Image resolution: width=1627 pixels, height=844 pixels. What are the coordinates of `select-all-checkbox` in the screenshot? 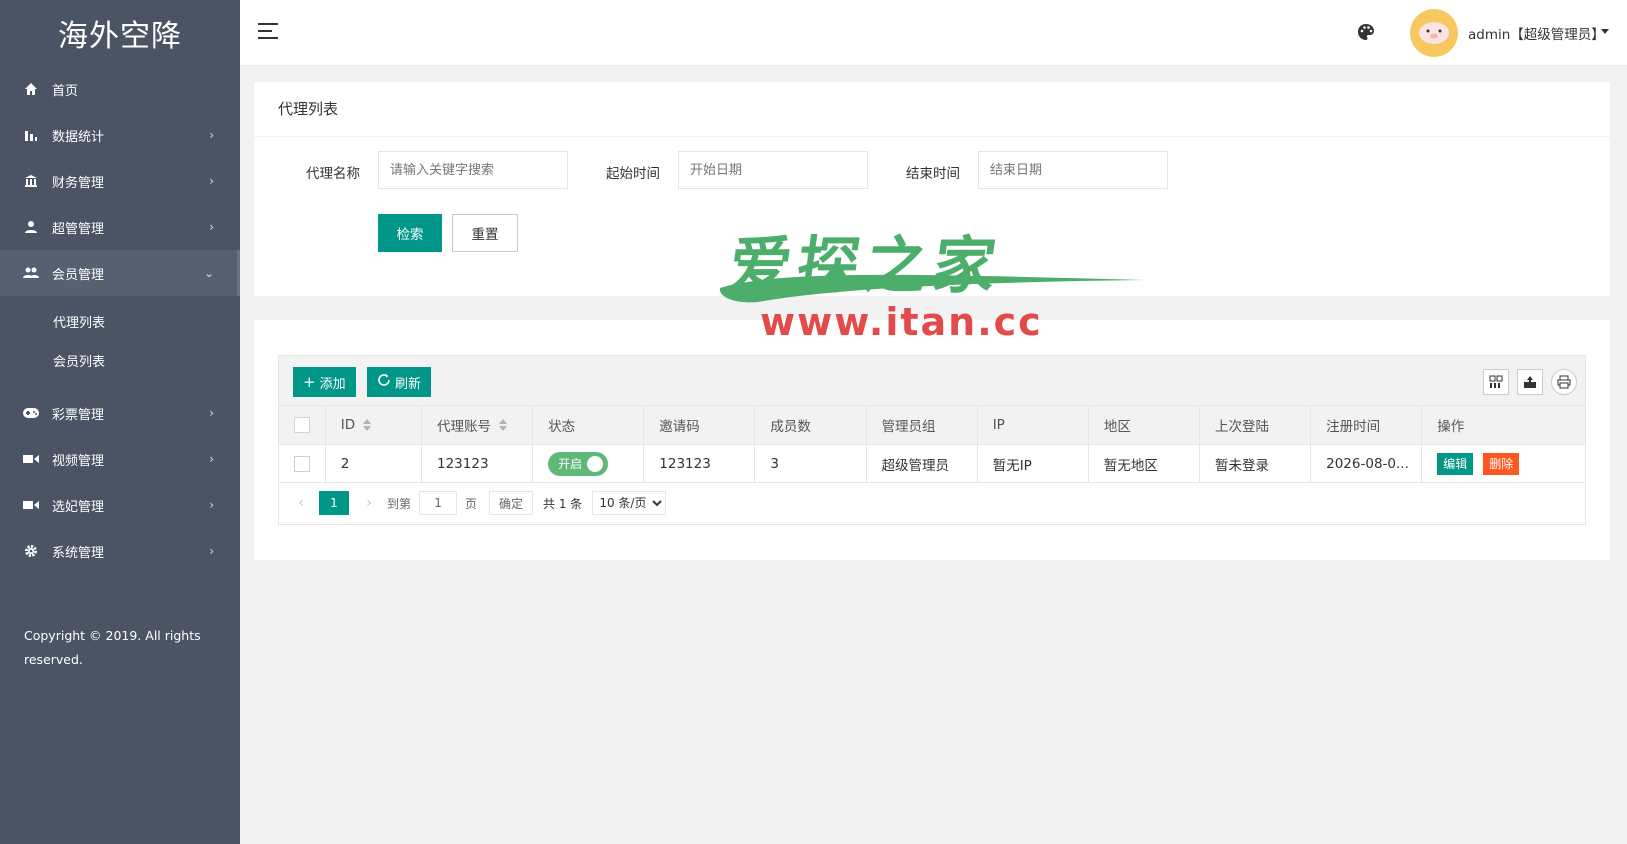 It's located at (302, 425).